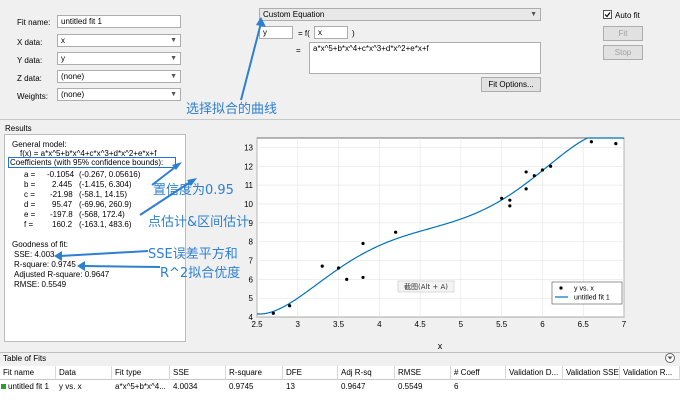  Describe the element at coordinates (73, 94) in the screenshot. I see `weights-value: (none)` at that location.